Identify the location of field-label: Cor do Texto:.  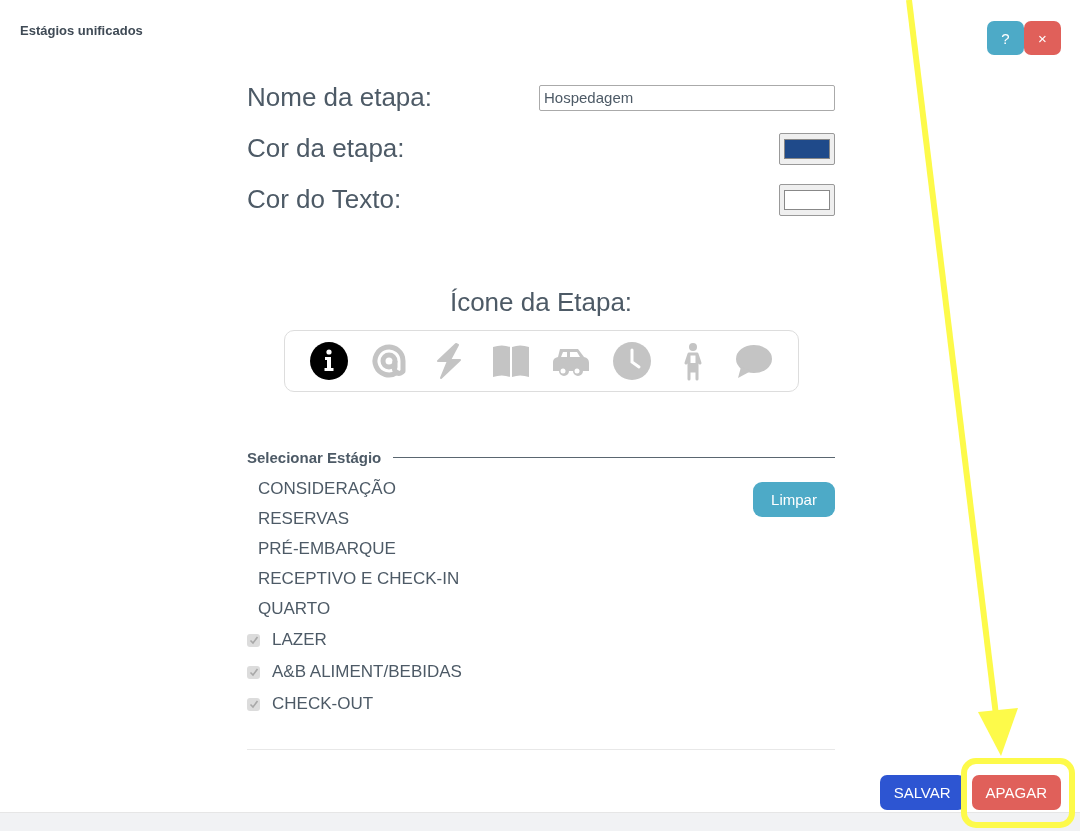
(324, 199).